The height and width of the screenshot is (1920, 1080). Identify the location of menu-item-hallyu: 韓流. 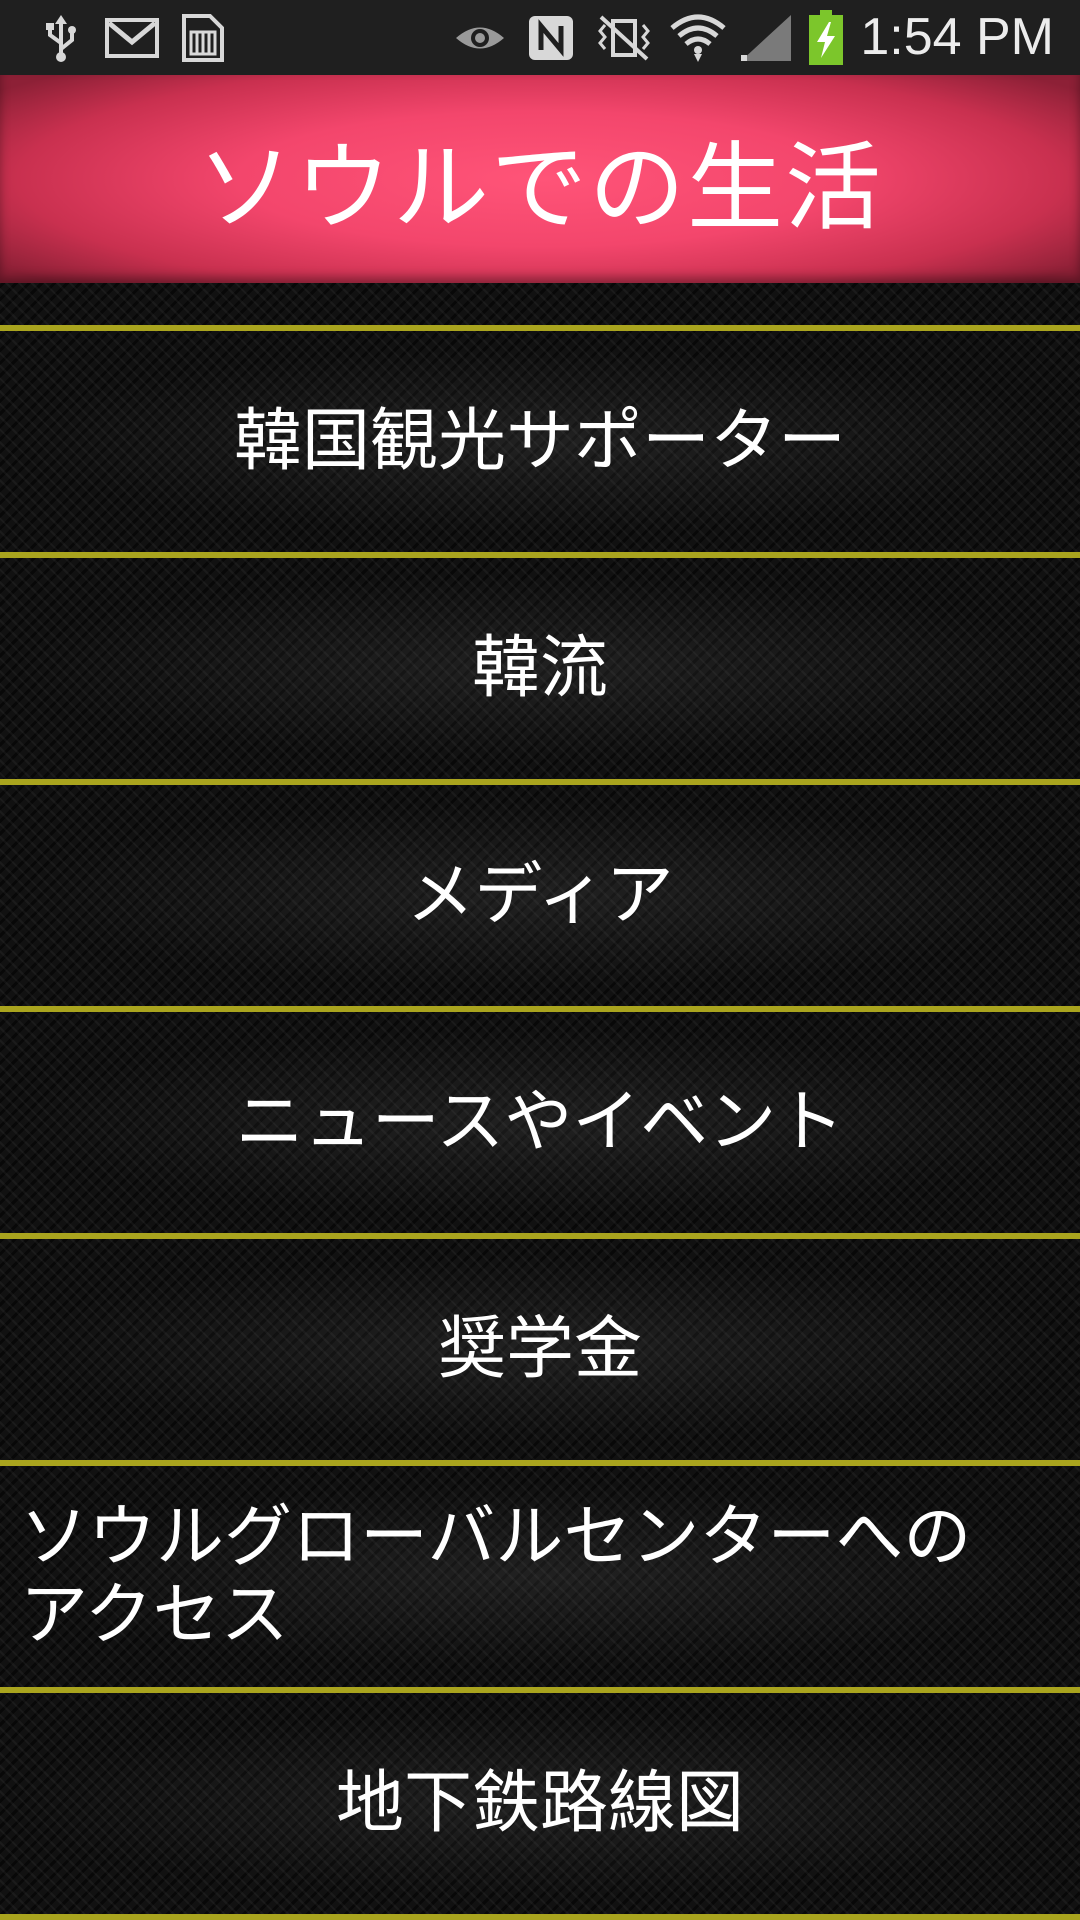
(540, 665).